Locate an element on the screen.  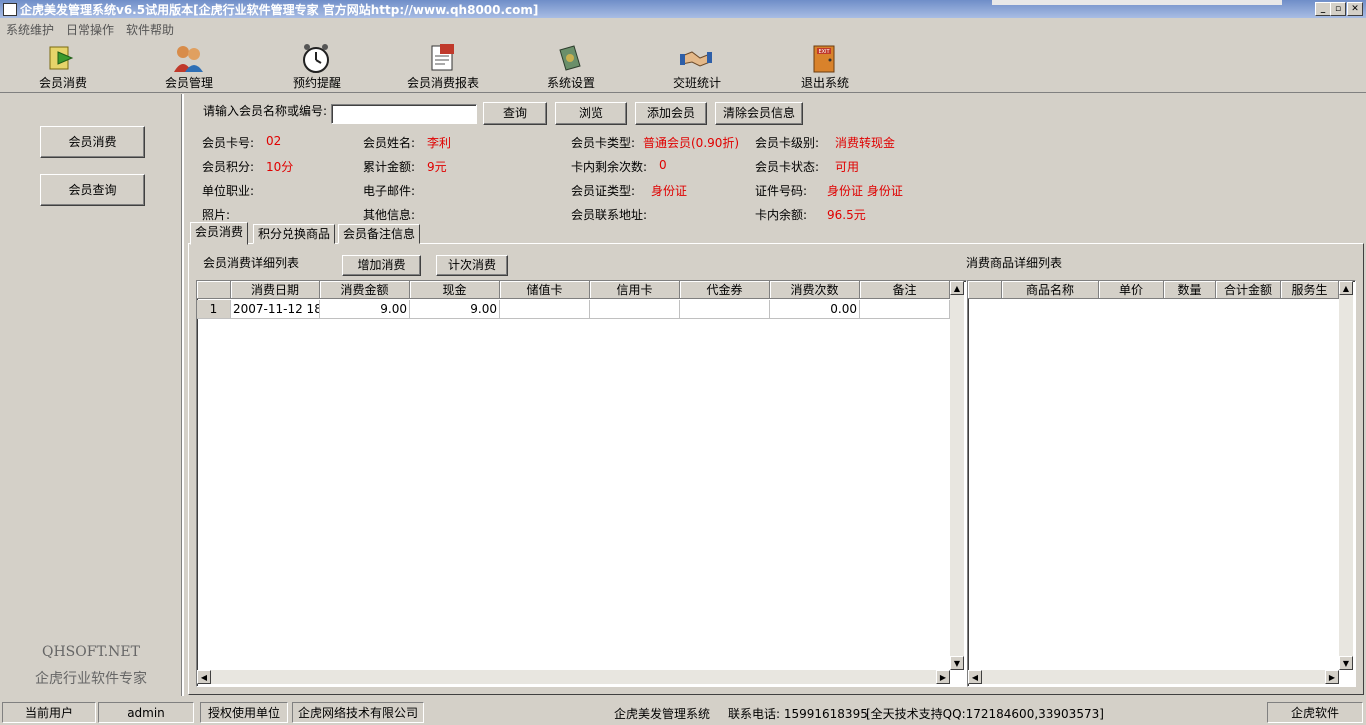
member-consume-icon is located at coordinates (61, 58).